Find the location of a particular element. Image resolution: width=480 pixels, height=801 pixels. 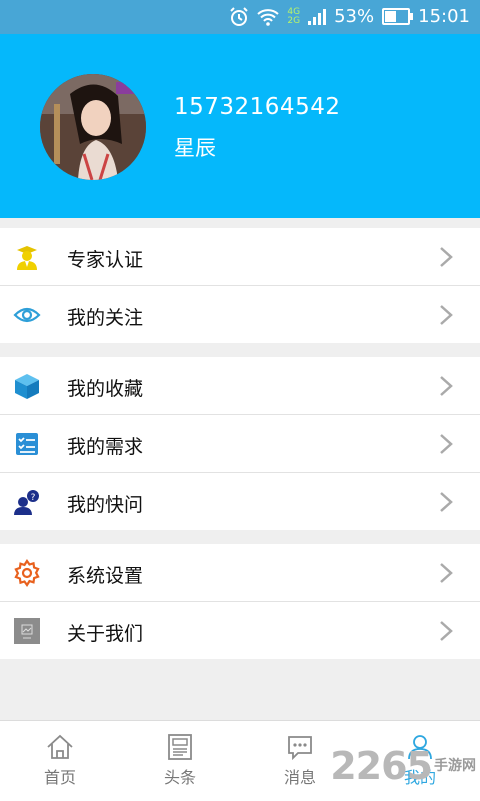

avatar-image is located at coordinates (93, 127).